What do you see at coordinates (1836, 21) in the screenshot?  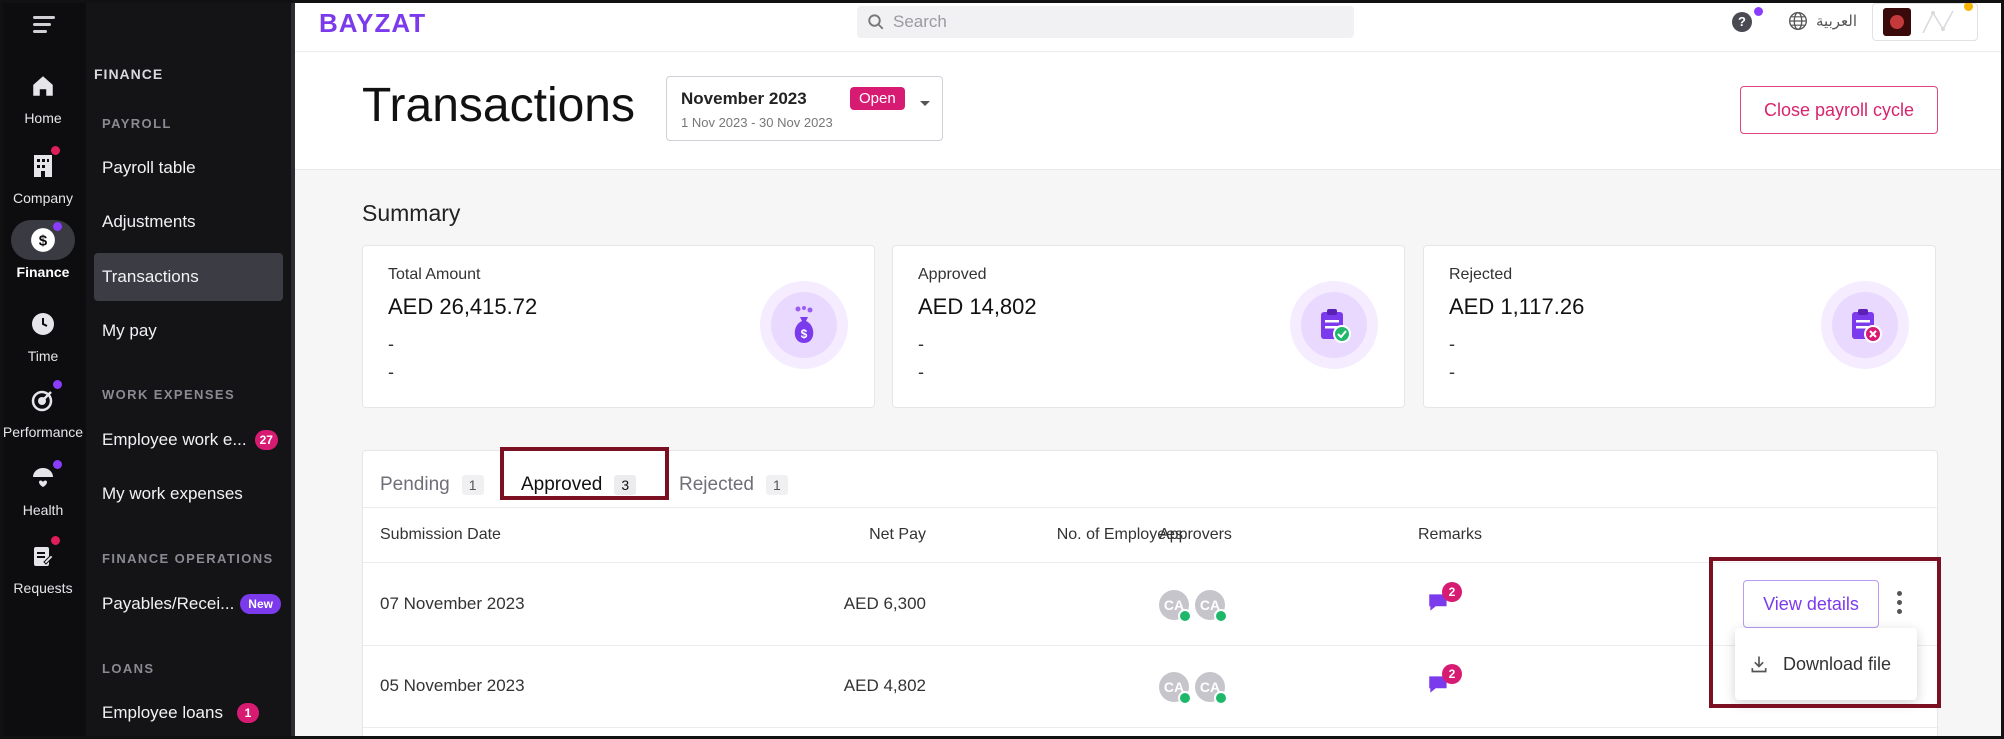 I see `language-label: العربية` at bounding box center [1836, 21].